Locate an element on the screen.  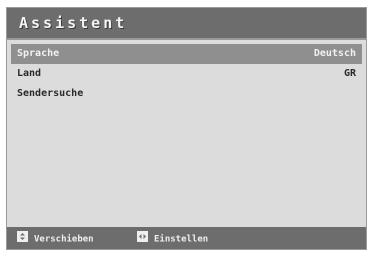
menu-item-value: GR is located at coordinates (349, 73).